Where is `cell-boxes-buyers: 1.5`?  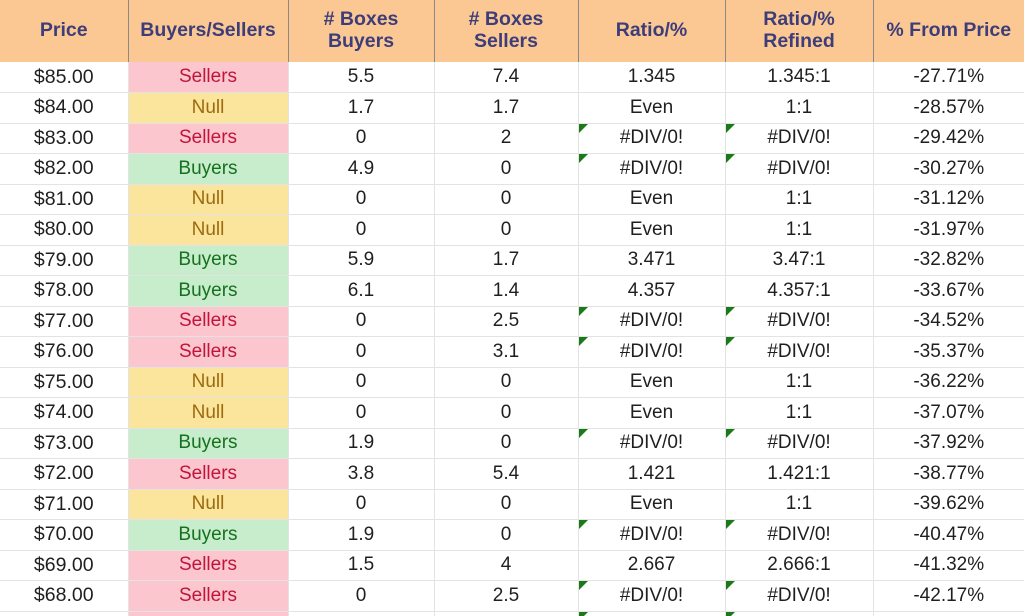 cell-boxes-buyers: 1.5 is located at coordinates (361, 565).